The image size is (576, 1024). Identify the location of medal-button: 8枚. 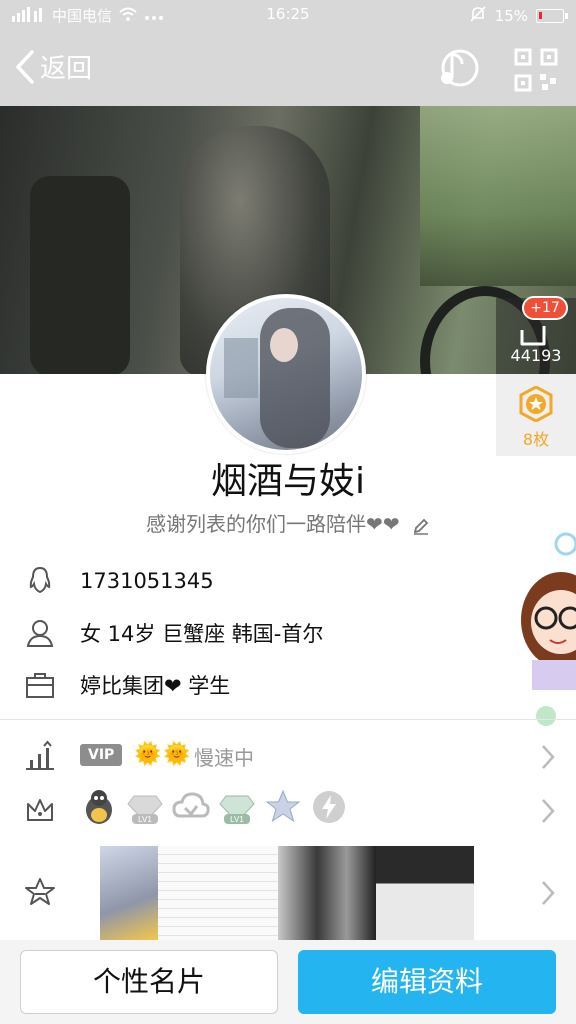
(536, 415).